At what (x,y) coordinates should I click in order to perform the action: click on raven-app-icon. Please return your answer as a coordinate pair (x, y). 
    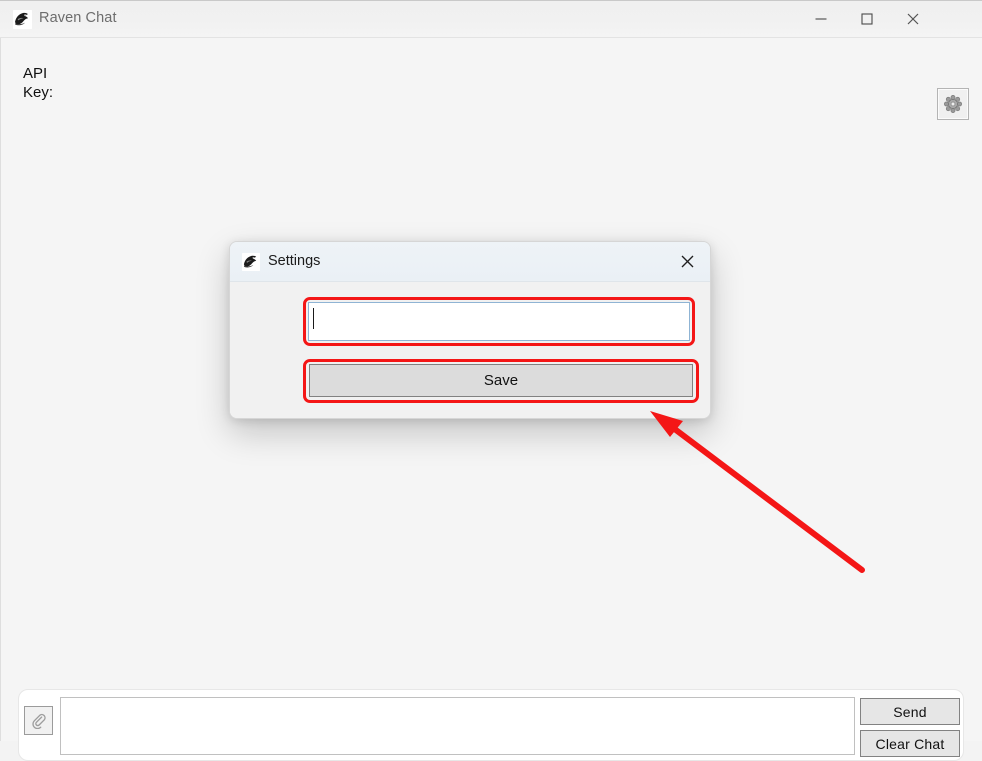
    Looking at the image, I should click on (22, 19).